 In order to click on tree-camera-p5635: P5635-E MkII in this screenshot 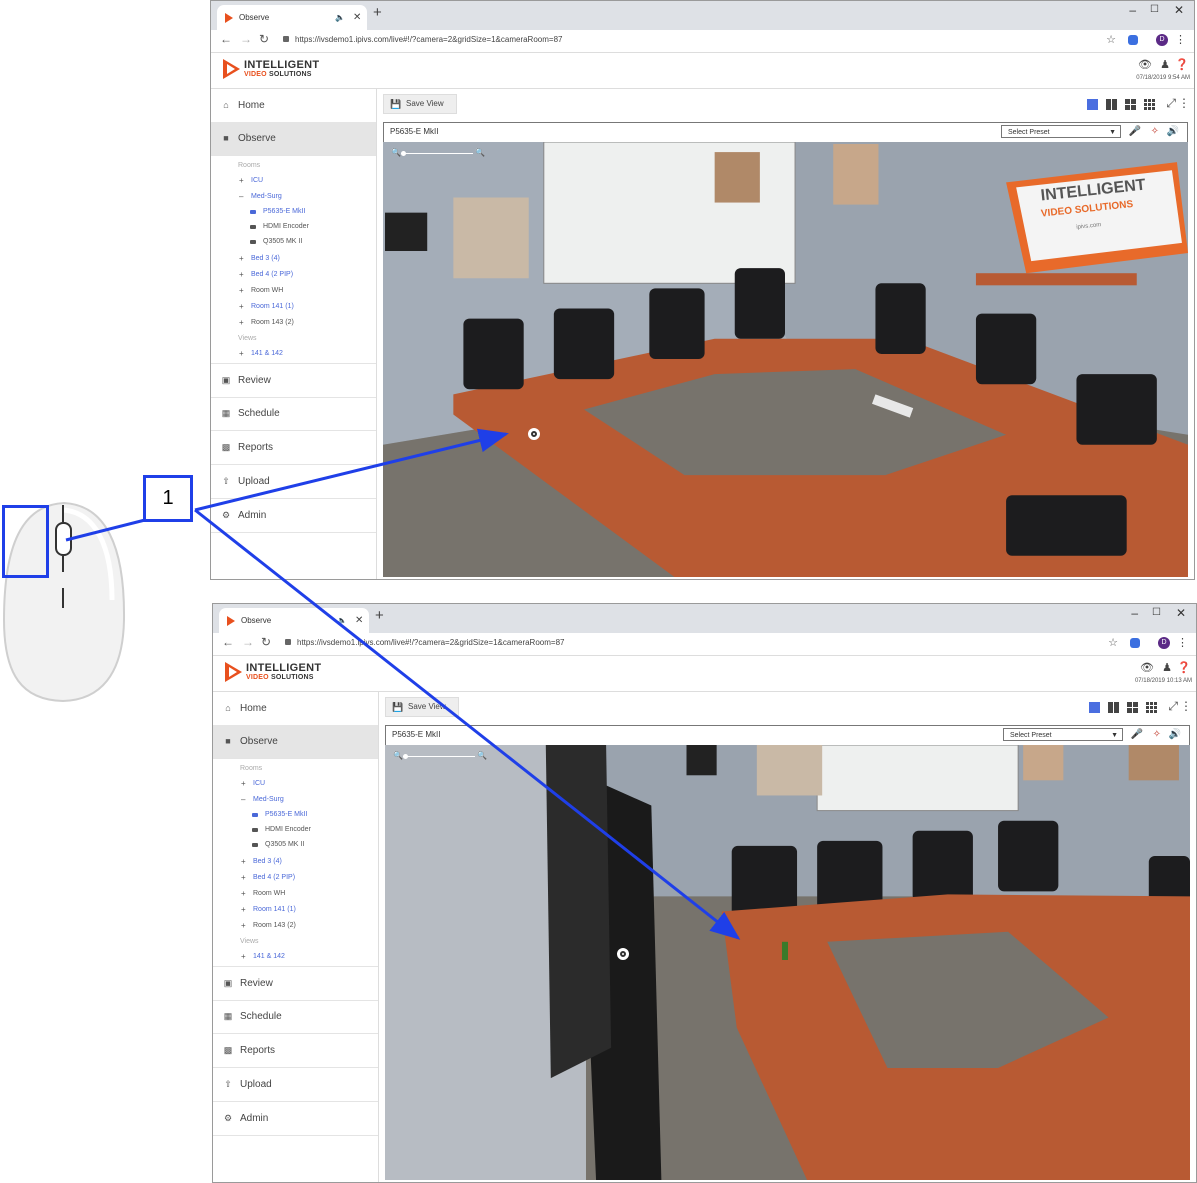, I will do `click(284, 211)`.